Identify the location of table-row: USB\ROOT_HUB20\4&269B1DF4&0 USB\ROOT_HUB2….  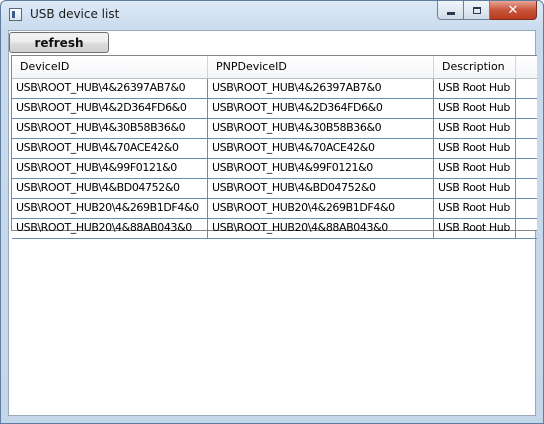
(274, 209).